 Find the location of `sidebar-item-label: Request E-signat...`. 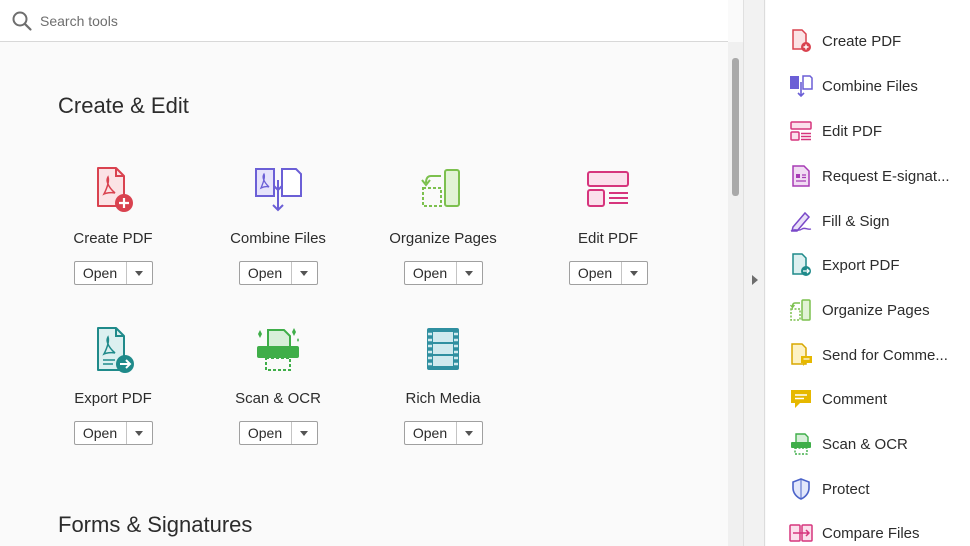

sidebar-item-label: Request E-signat... is located at coordinates (886, 176).